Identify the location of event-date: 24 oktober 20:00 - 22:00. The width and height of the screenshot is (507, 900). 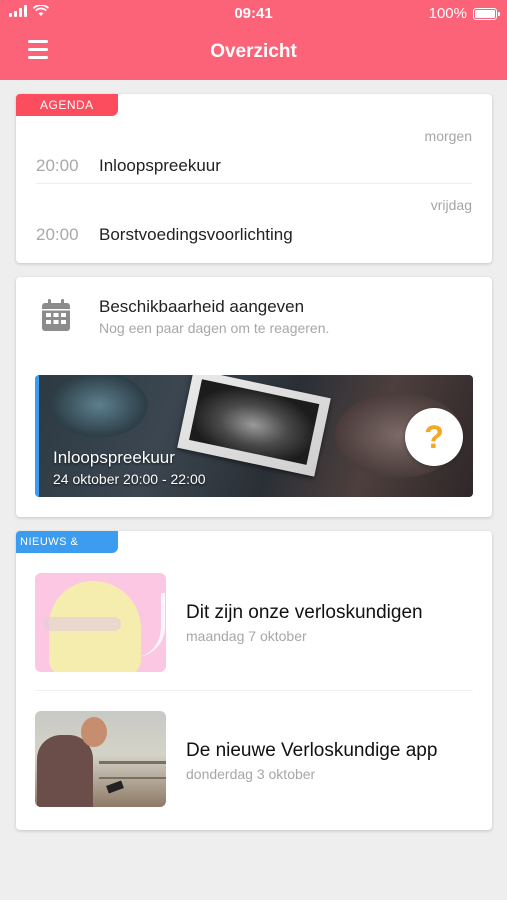
(129, 479).